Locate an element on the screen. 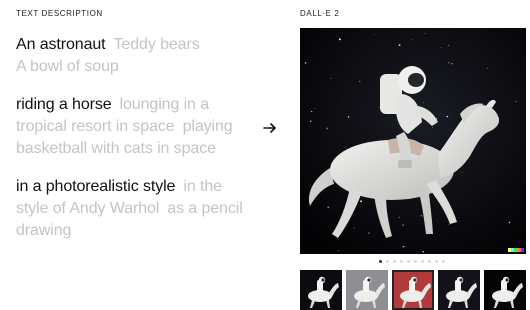 The height and width of the screenshot is (310, 530). prompt-group-subject: An astronaut Teddy bears A bowl of soup is located at coordinates (131, 56).